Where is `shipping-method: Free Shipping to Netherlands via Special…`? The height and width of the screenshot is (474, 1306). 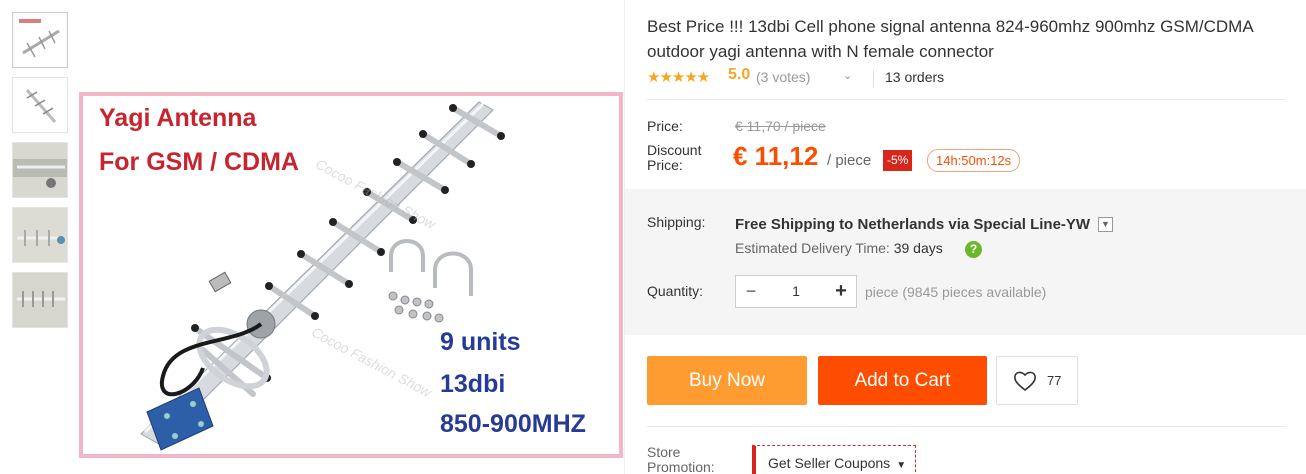
shipping-method: Free Shipping to Netherlands via Special… is located at coordinates (912, 224).